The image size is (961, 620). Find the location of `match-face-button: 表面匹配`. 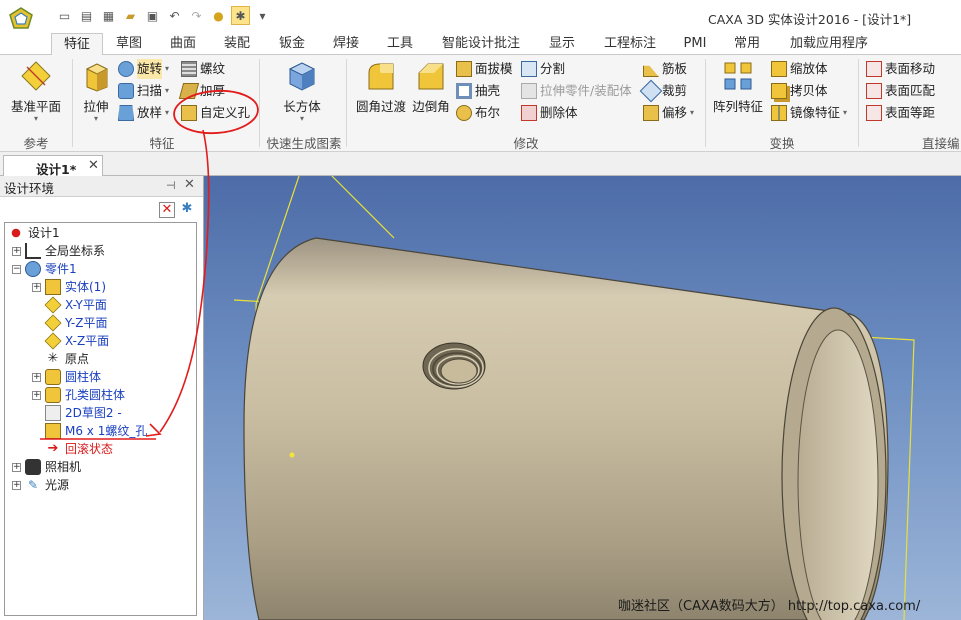

match-face-button: 表面匹配 is located at coordinates (900, 91).